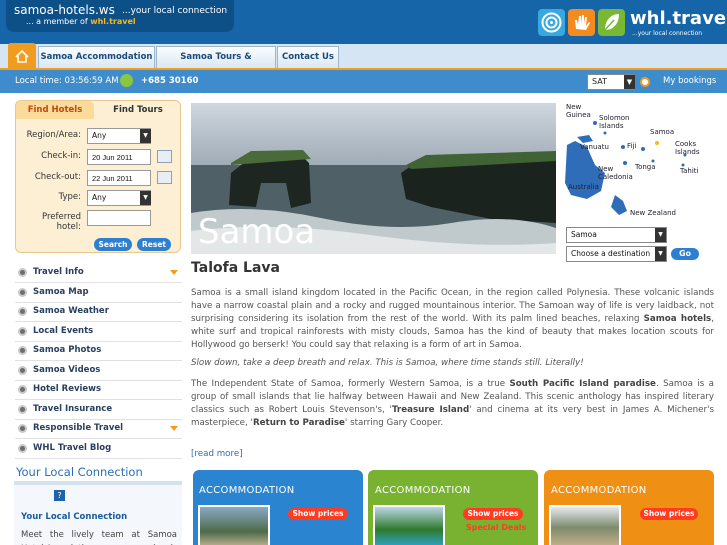 The width and height of the screenshot is (727, 545). What do you see at coordinates (611, 22) in the screenshot?
I see `leaf-icon` at bounding box center [611, 22].